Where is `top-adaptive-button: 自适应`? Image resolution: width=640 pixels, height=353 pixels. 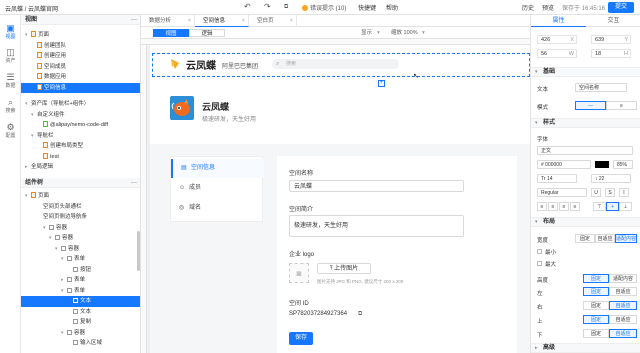 top-adaptive-button: 自适应 is located at coordinates (623, 319).